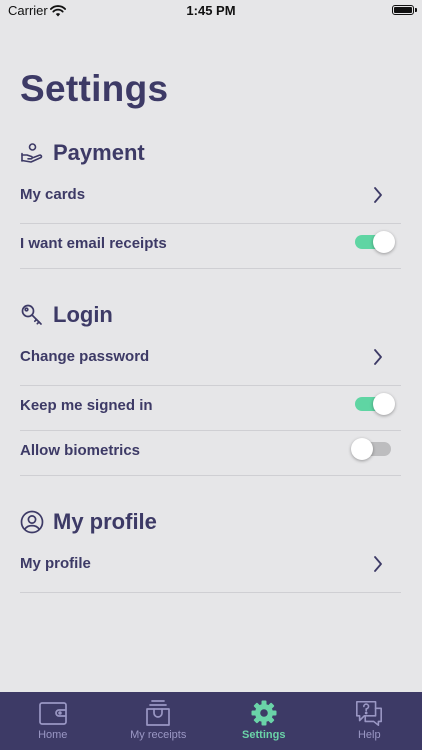 The image size is (422, 750). I want to click on section-header-profile: My profile, so click(88, 522).